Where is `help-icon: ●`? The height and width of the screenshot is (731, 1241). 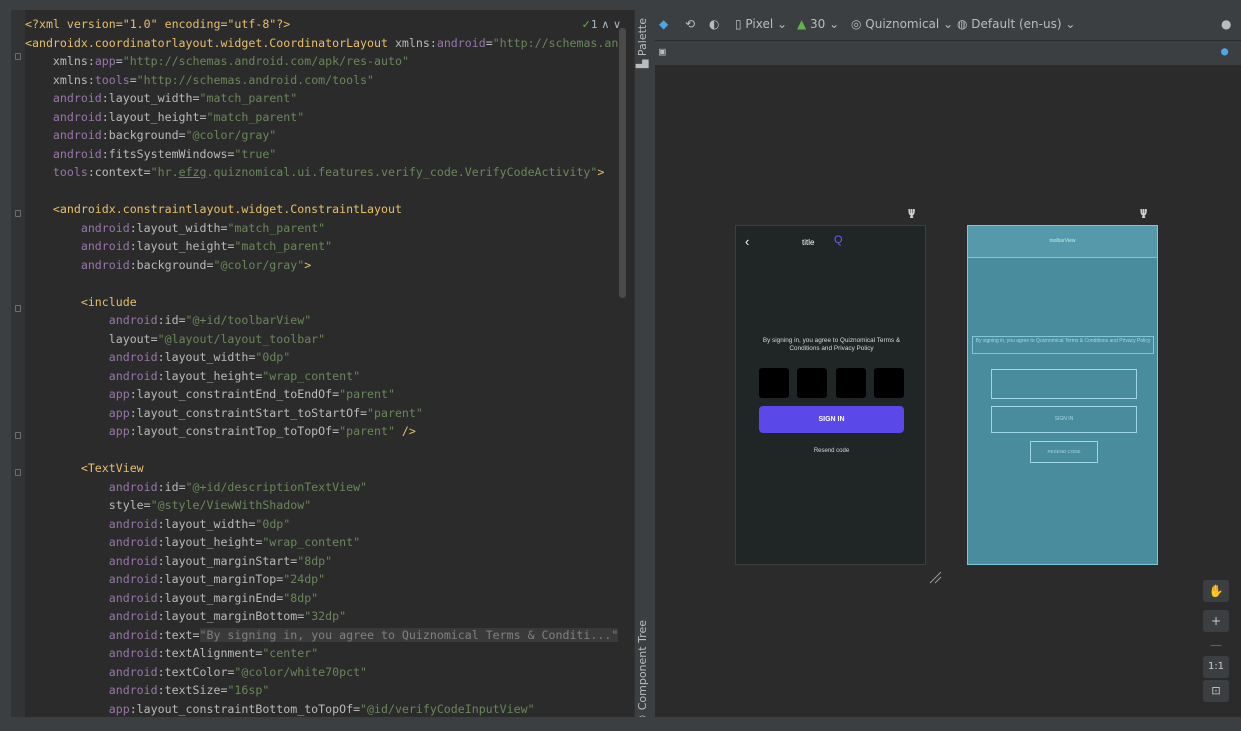 help-icon: ● is located at coordinates (1224, 51).